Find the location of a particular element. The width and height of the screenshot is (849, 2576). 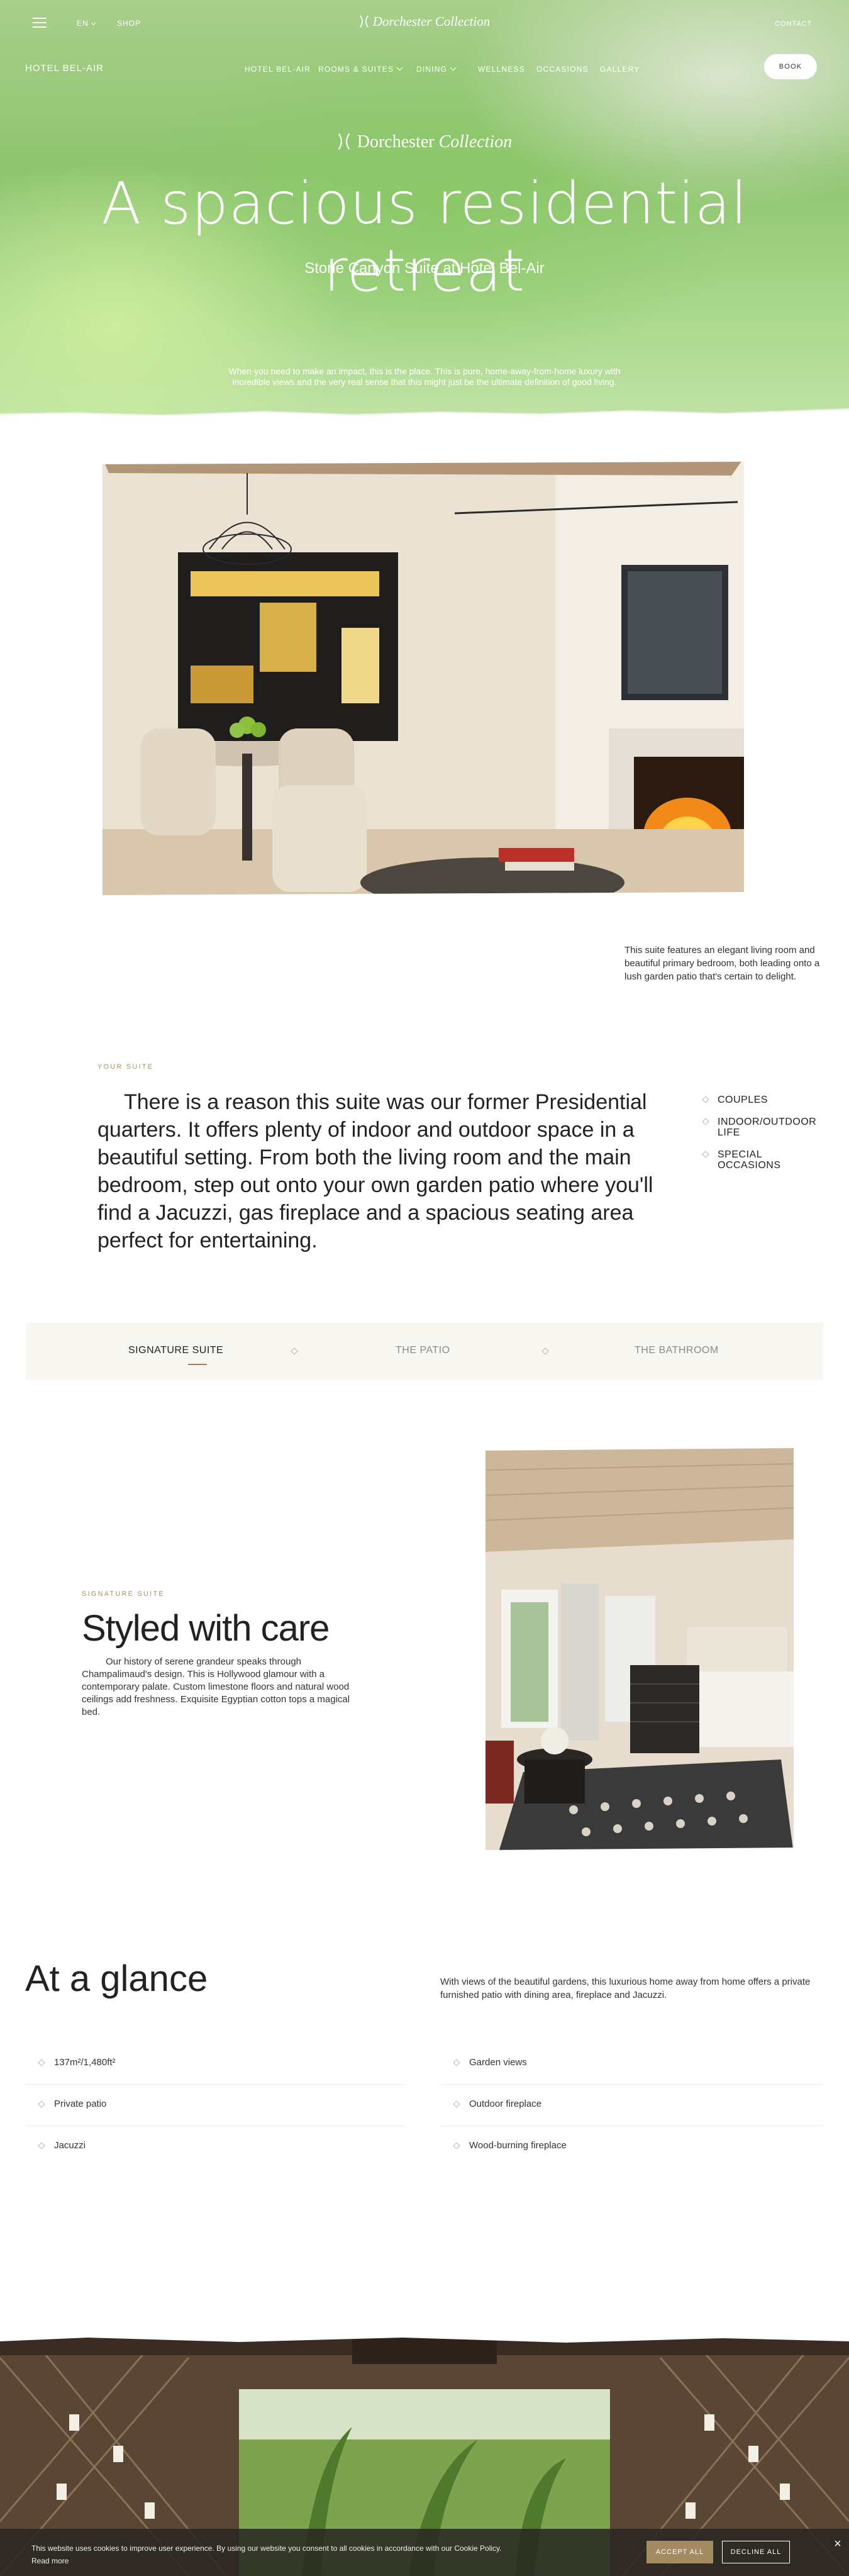

feature-item: Garden views is located at coordinates (632, 2064).